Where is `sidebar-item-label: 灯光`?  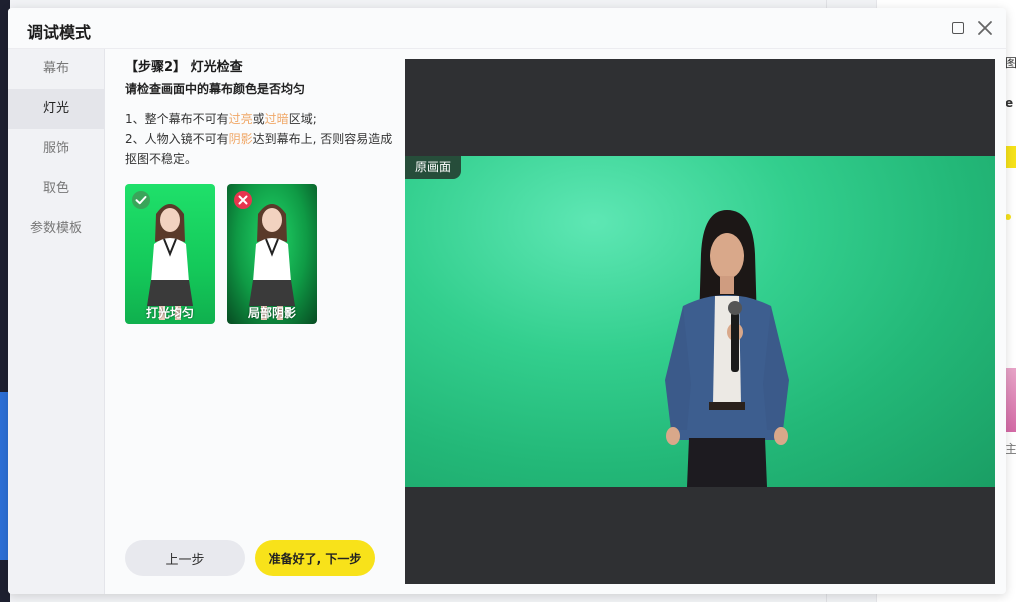 sidebar-item-label: 灯光 is located at coordinates (55, 108).